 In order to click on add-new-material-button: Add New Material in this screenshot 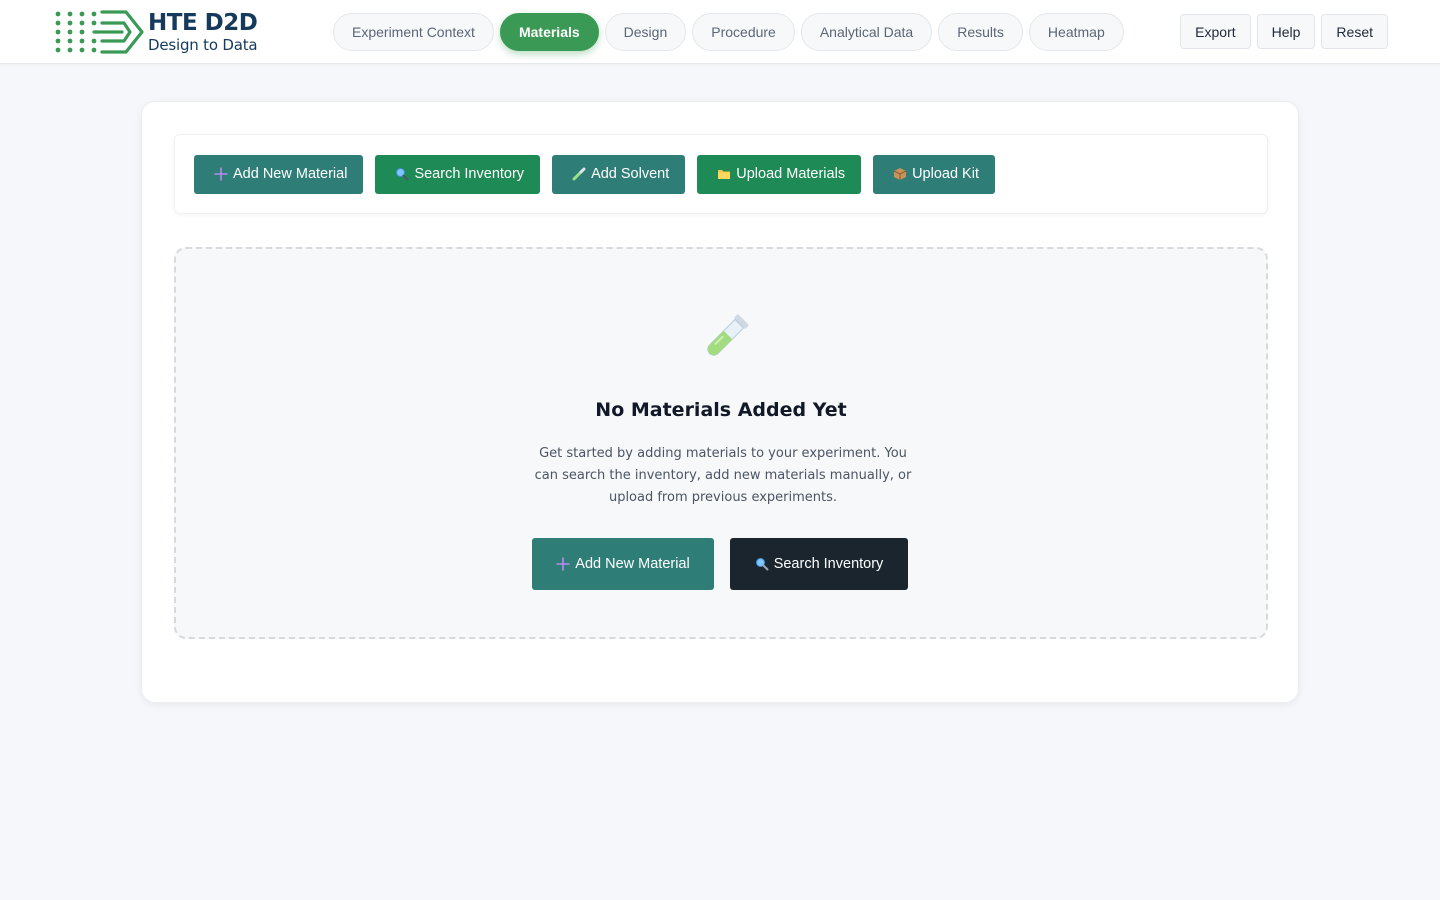, I will do `click(279, 174)`.